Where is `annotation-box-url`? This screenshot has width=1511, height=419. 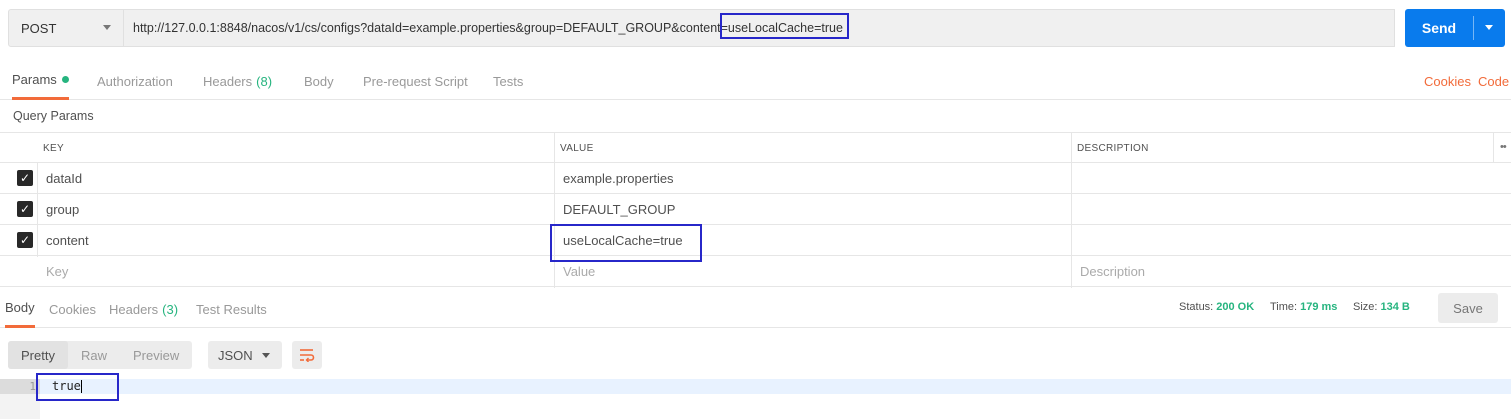
annotation-box-url is located at coordinates (784, 26).